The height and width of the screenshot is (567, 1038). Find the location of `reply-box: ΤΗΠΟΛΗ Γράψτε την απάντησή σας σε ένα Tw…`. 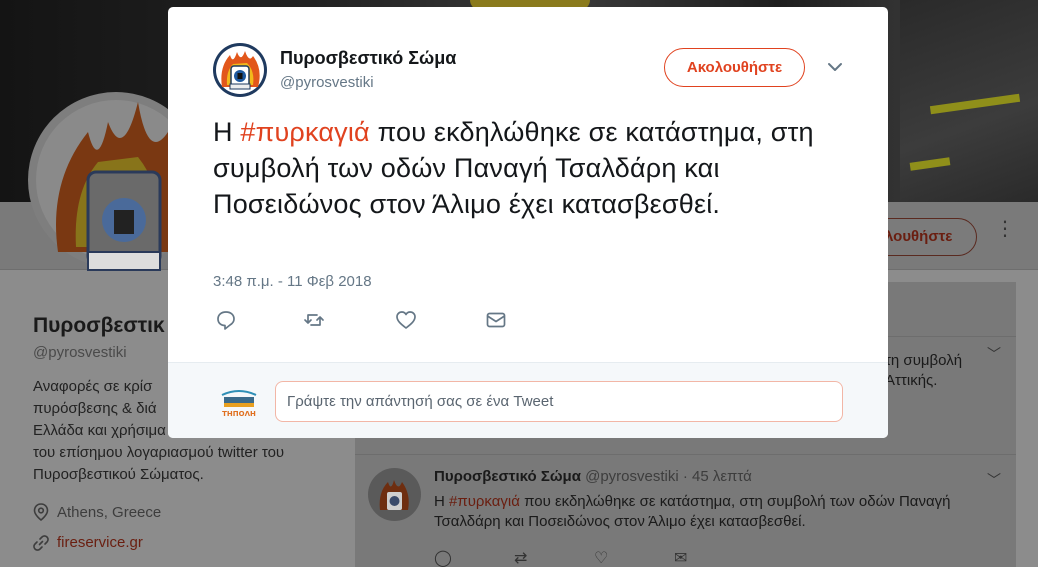

reply-box: ΤΗΠΟΛΗ Γράψτε την απάντησή σας σε ένα Tw… is located at coordinates (528, 400).